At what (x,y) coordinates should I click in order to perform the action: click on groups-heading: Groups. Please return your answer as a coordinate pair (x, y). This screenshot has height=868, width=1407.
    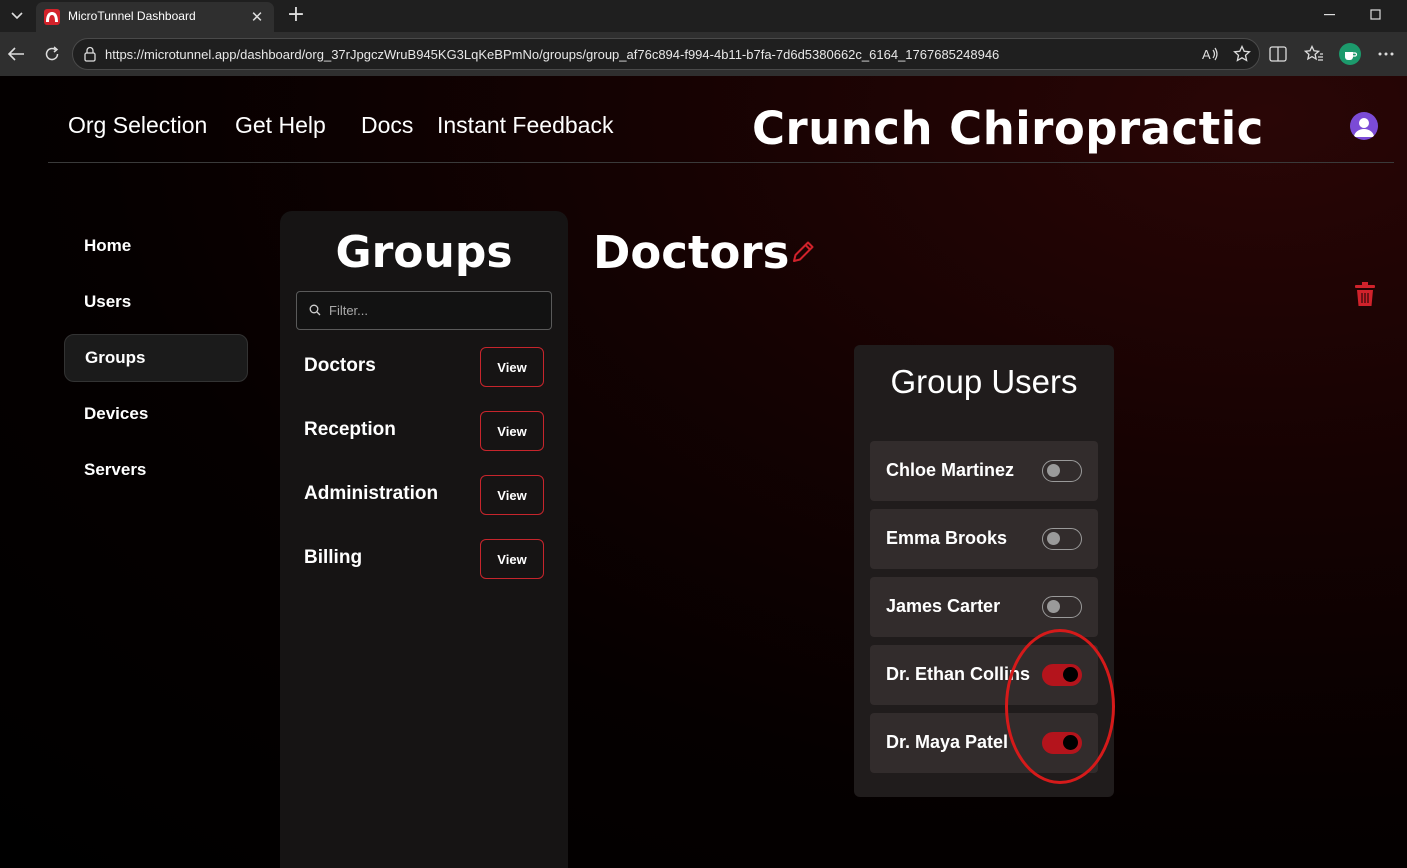
    Looking at the image, I should click on (424, 252).